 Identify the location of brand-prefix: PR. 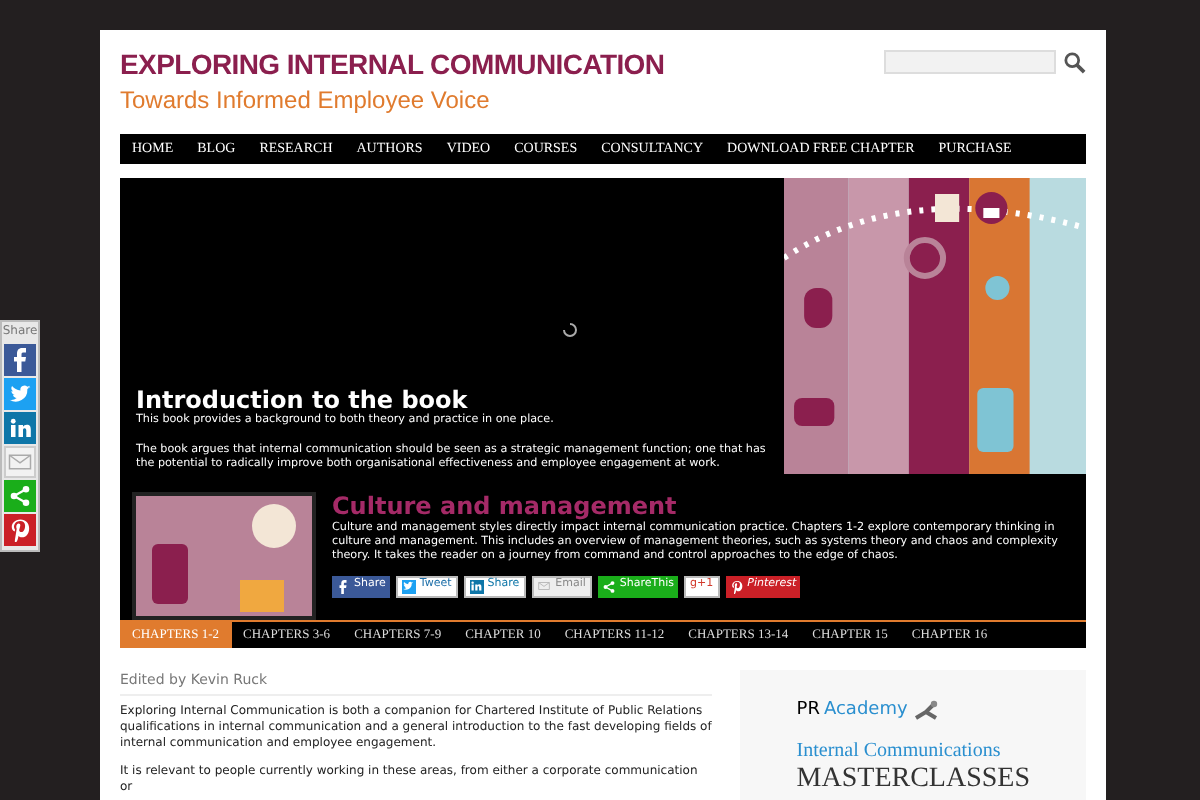
(808, 711).